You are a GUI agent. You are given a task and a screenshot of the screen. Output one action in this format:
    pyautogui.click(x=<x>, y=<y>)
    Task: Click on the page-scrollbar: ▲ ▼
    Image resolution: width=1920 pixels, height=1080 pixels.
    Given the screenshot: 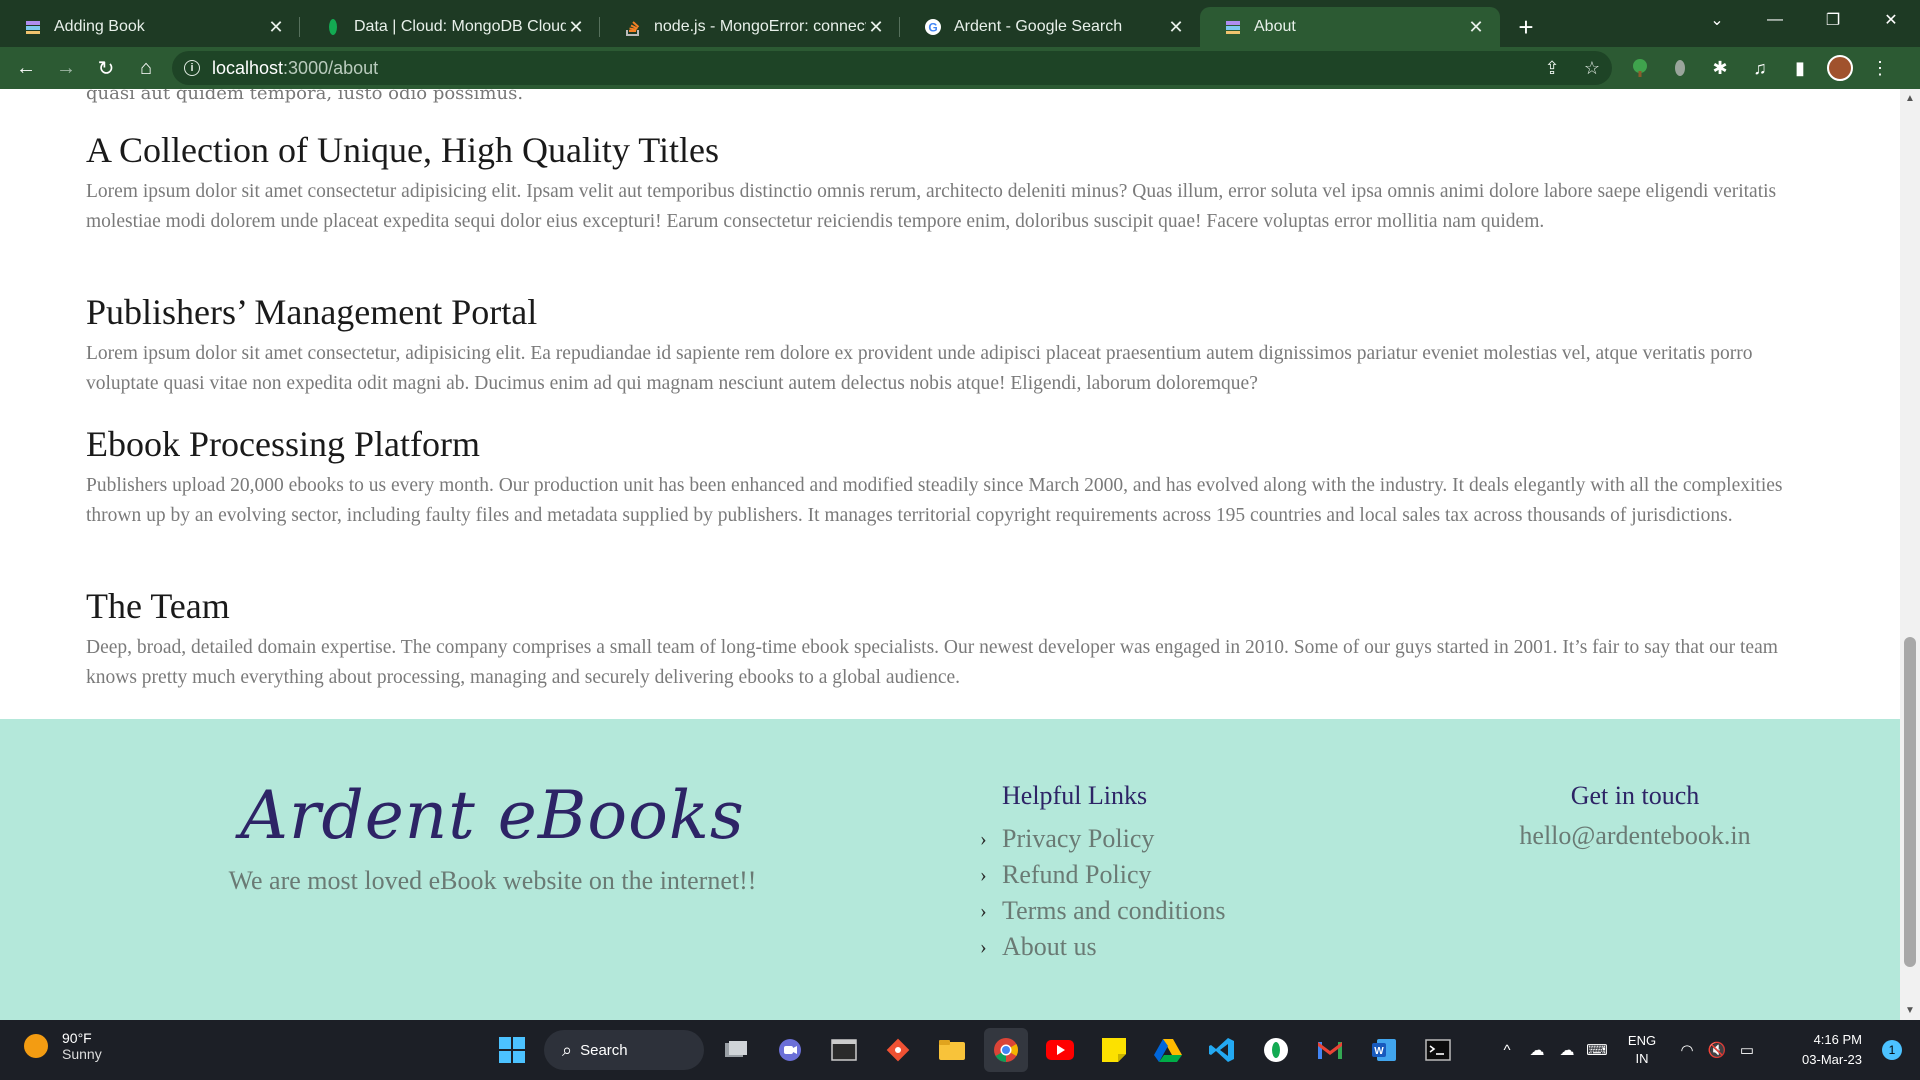 What is the action you would take?
    pyautogui.click(x=1910, y=554)
    